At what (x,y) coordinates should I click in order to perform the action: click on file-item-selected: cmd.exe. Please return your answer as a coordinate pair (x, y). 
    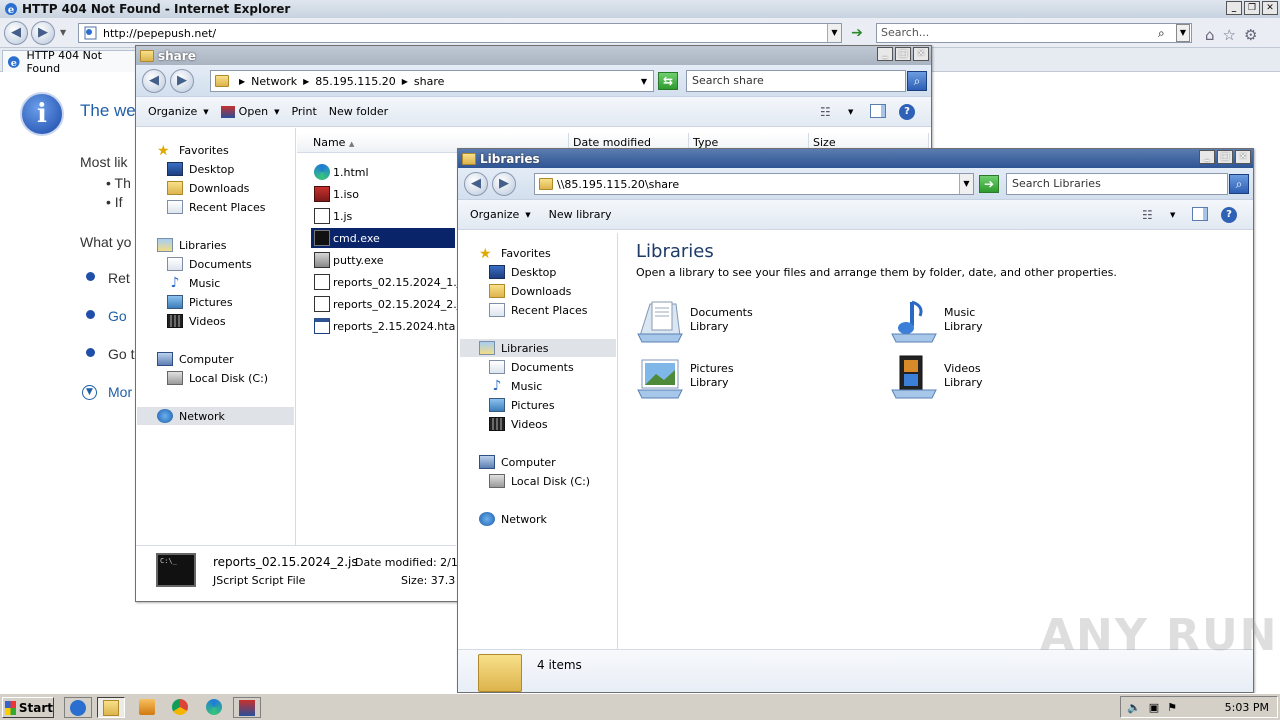
    Looking at the image, I should click on (383, 238).